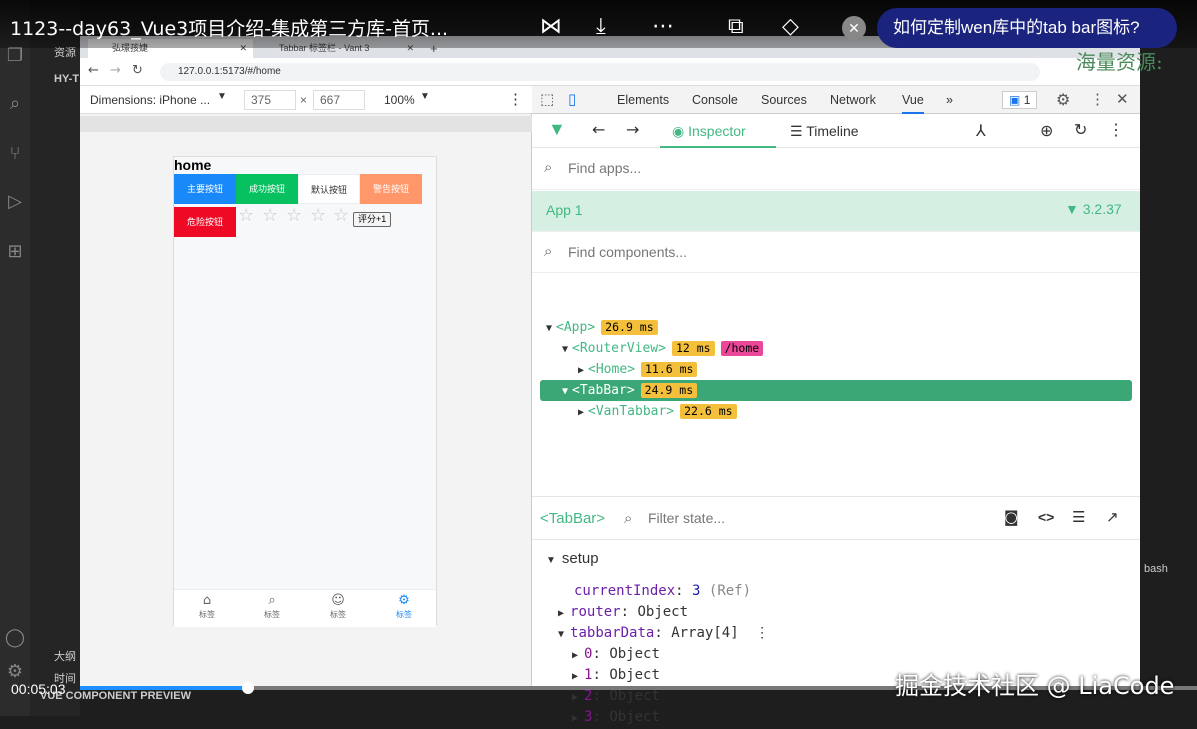 This screenshot has width=1197, height=729. Describe the element at coordinates (572, 99) in the screenshot. I see `device-toggle-icon: ▯` at that location.